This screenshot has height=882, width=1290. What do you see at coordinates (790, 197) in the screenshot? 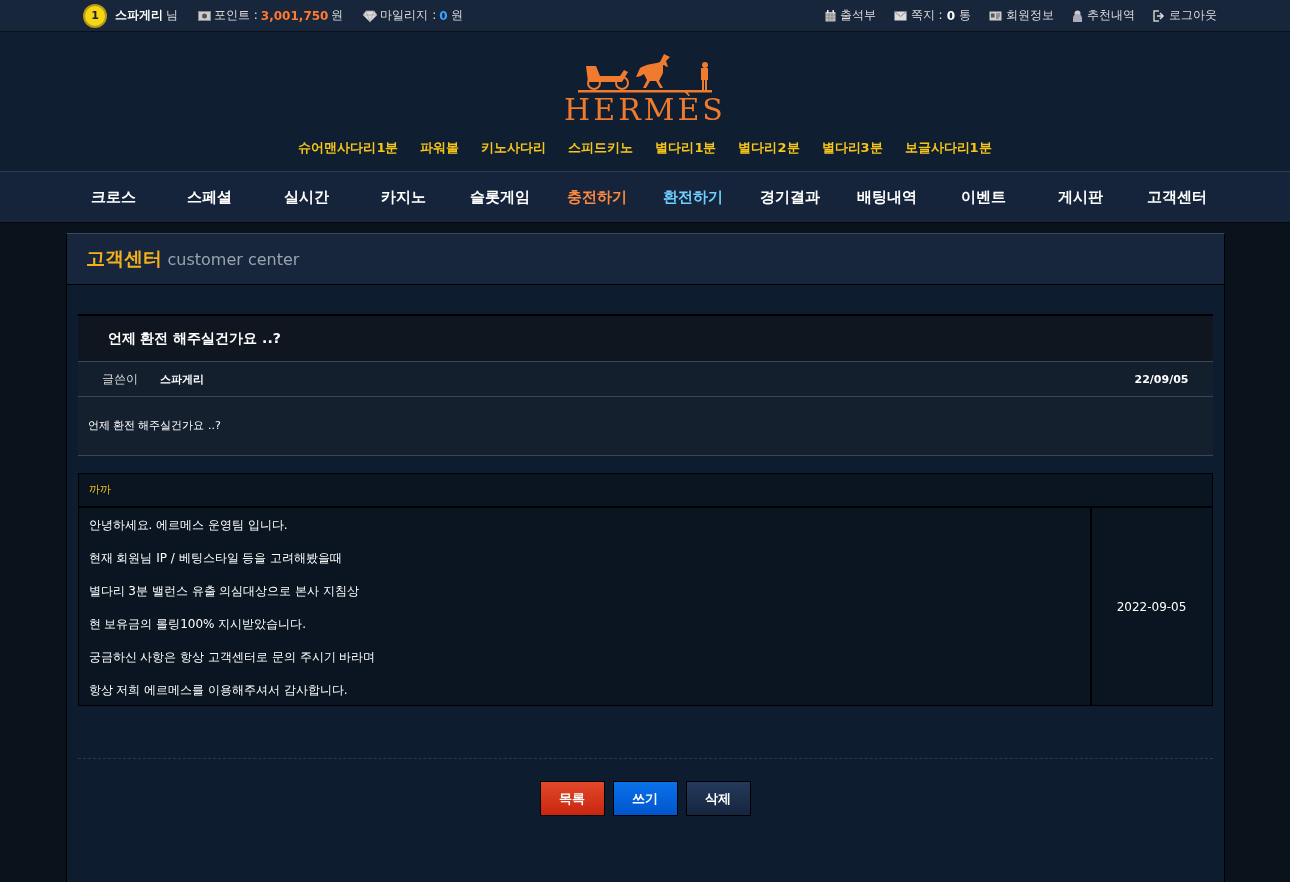
I see `nav-item: 경기결과` at bounding box center [790, 197].